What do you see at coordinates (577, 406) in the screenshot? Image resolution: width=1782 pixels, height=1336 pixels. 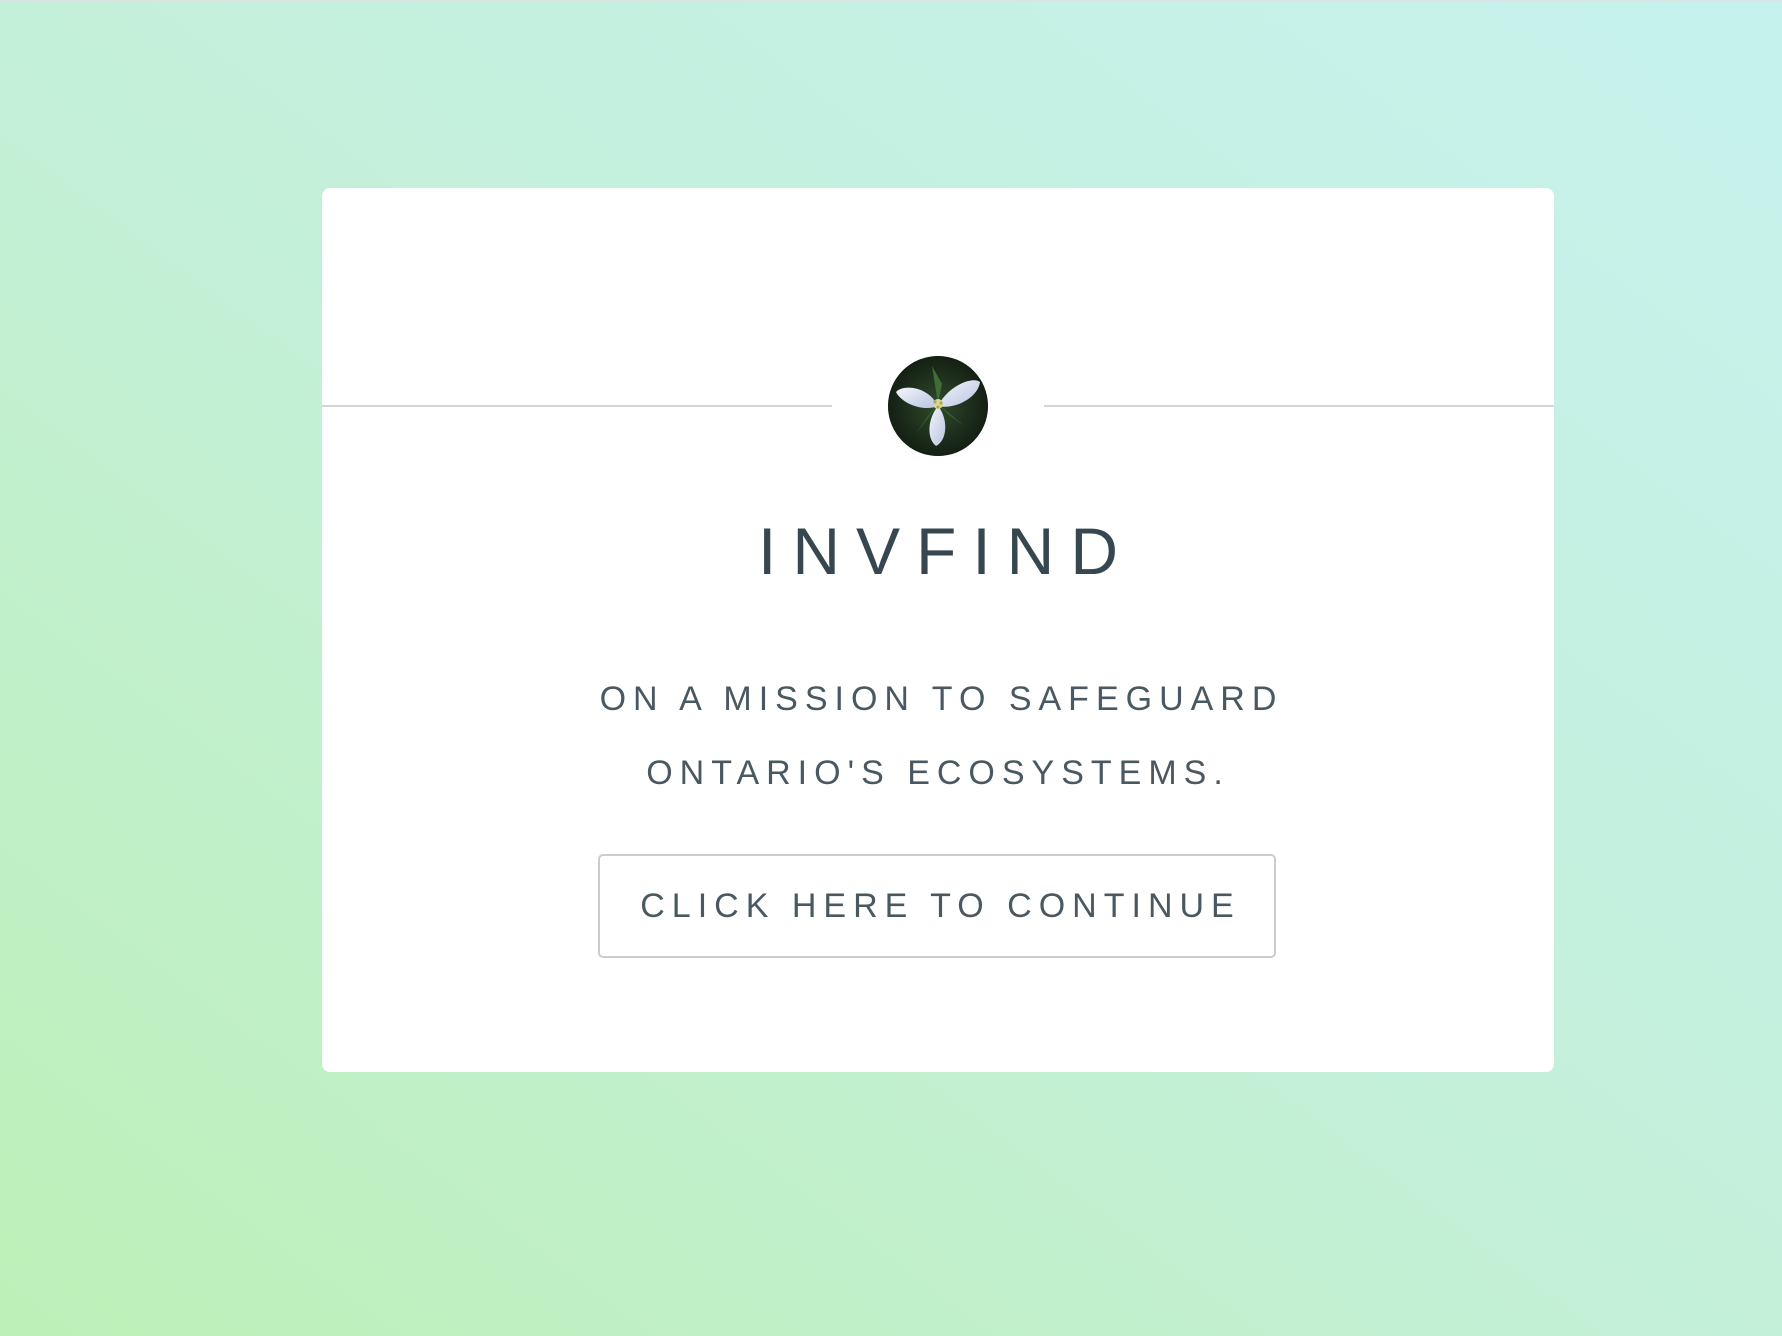 I see `divider-left` at bounding box center [577, 406].